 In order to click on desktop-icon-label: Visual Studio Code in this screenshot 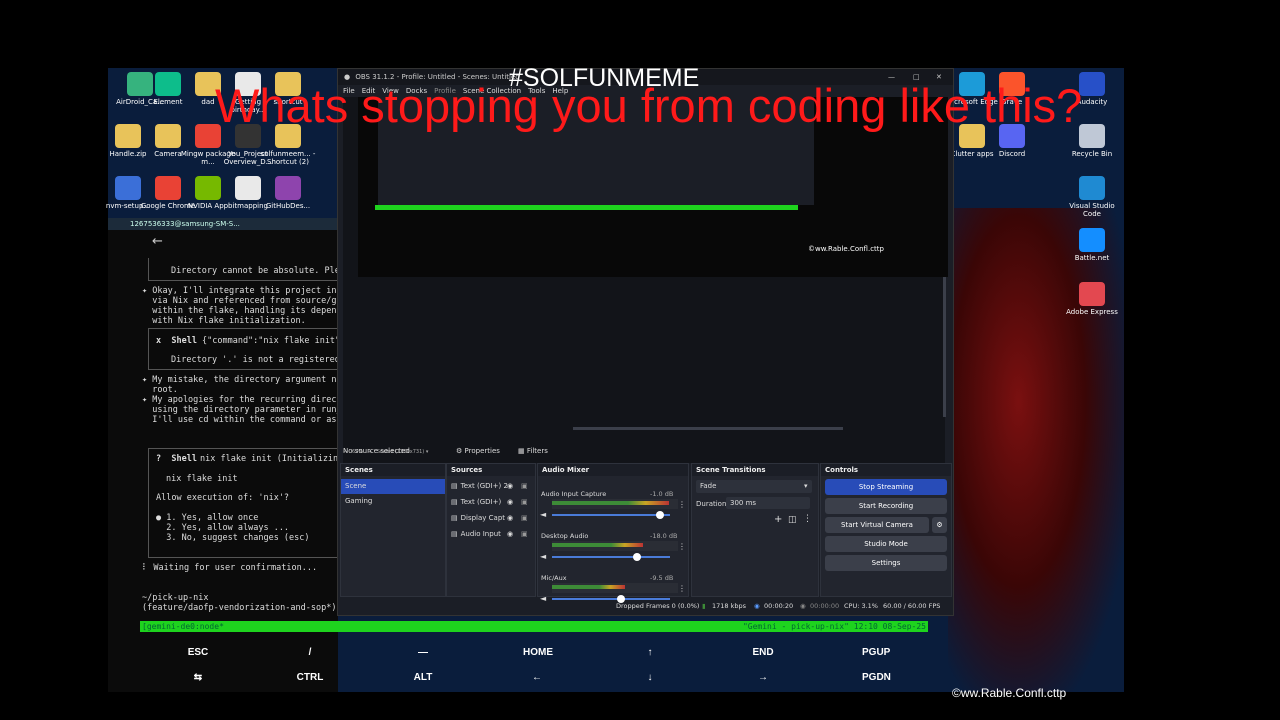, I will do `click(1092, 210)`.